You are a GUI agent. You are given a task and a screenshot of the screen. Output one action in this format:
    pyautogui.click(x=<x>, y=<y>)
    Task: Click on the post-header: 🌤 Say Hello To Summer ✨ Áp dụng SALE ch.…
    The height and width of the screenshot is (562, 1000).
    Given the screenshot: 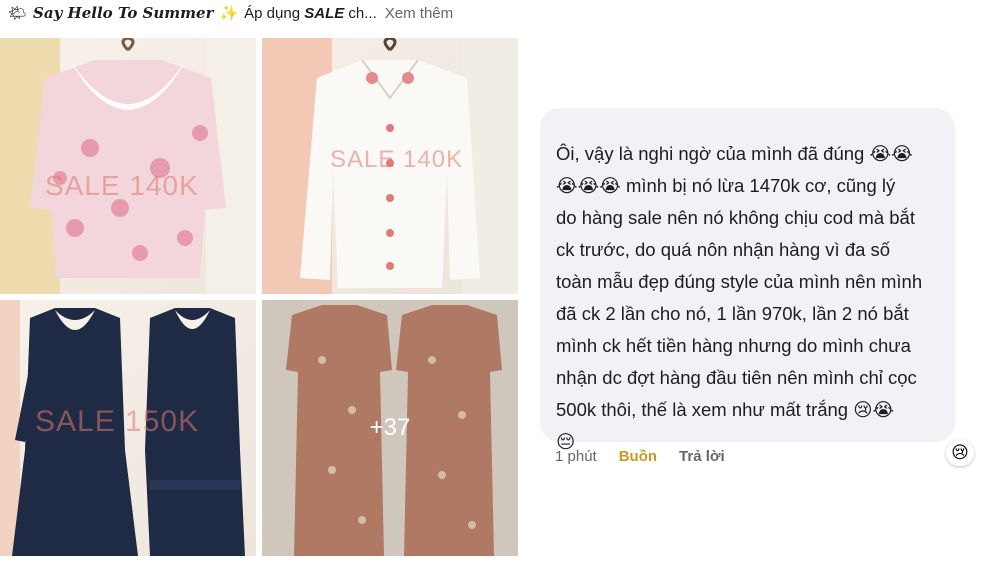 What is the action you would take?
    pyautogui.click(x=263, y=13)
    